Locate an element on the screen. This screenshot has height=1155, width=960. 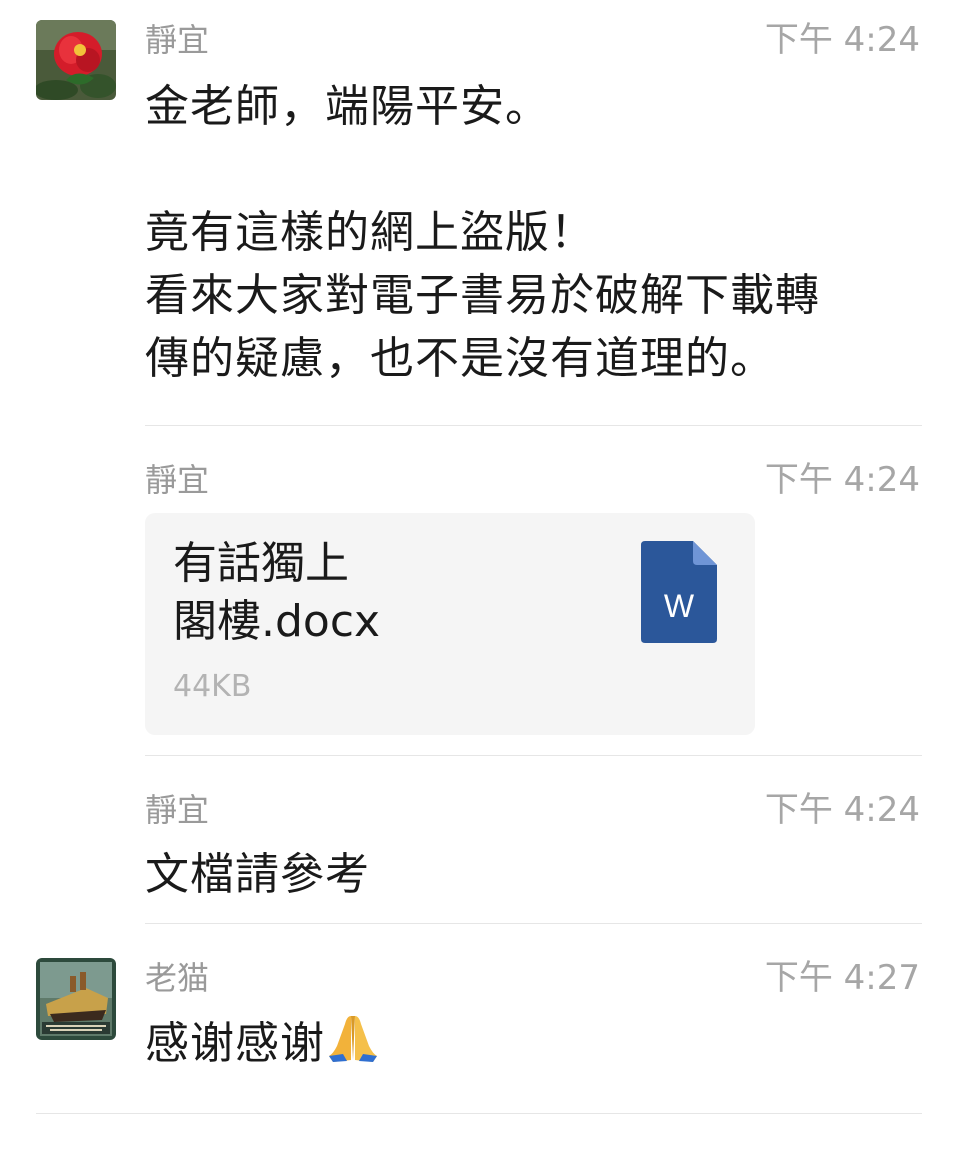
folded-hands-emoji-icon is located at coordinates (353, 1038).